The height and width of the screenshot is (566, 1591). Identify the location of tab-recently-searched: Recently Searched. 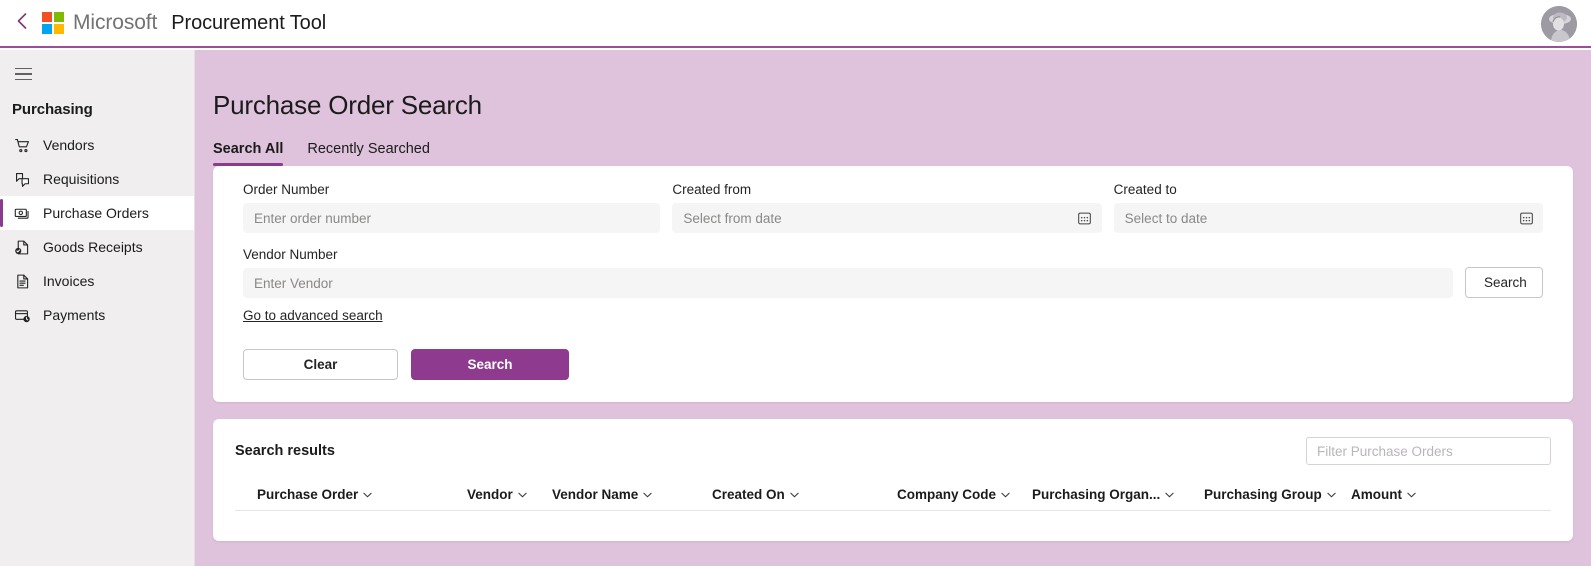
(368, 153).